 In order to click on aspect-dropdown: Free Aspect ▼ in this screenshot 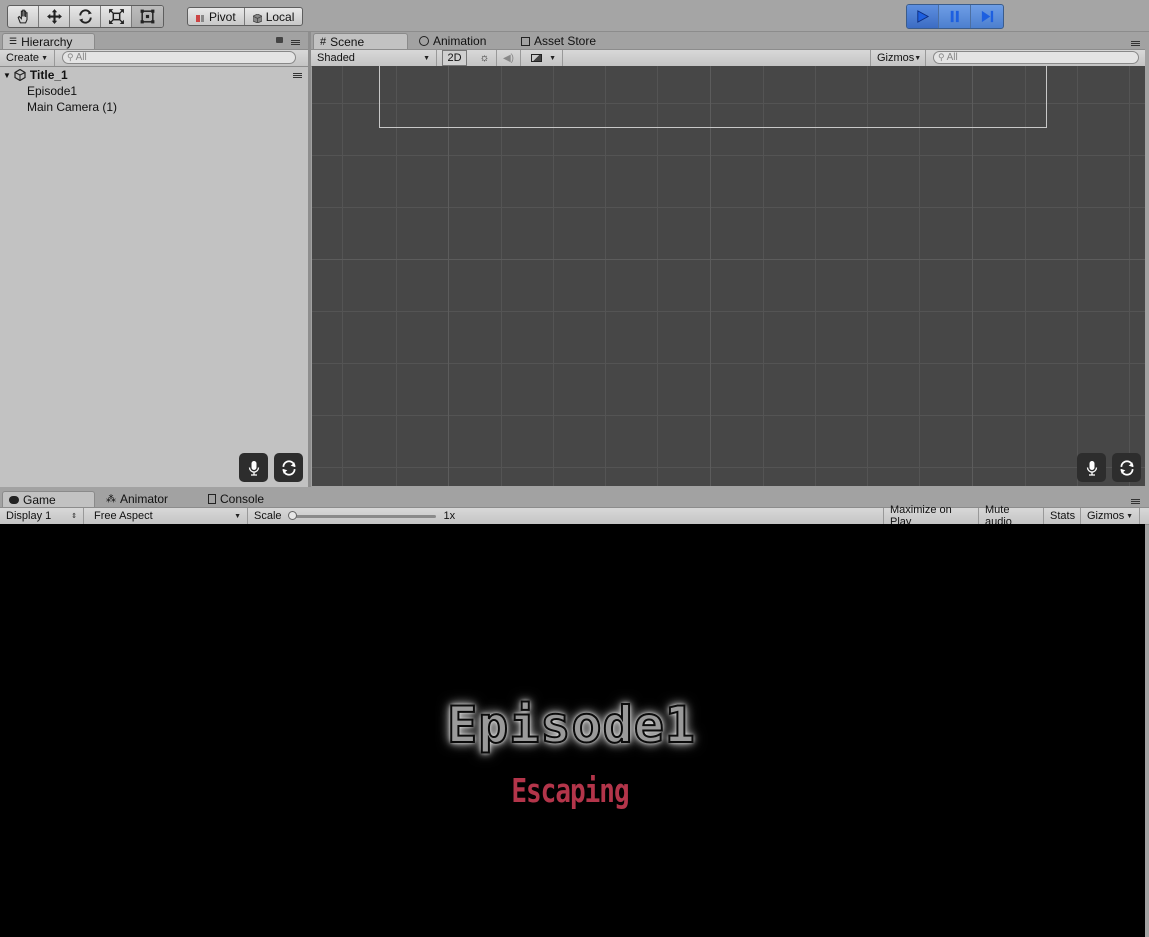, I will do `click(168, 516)`.